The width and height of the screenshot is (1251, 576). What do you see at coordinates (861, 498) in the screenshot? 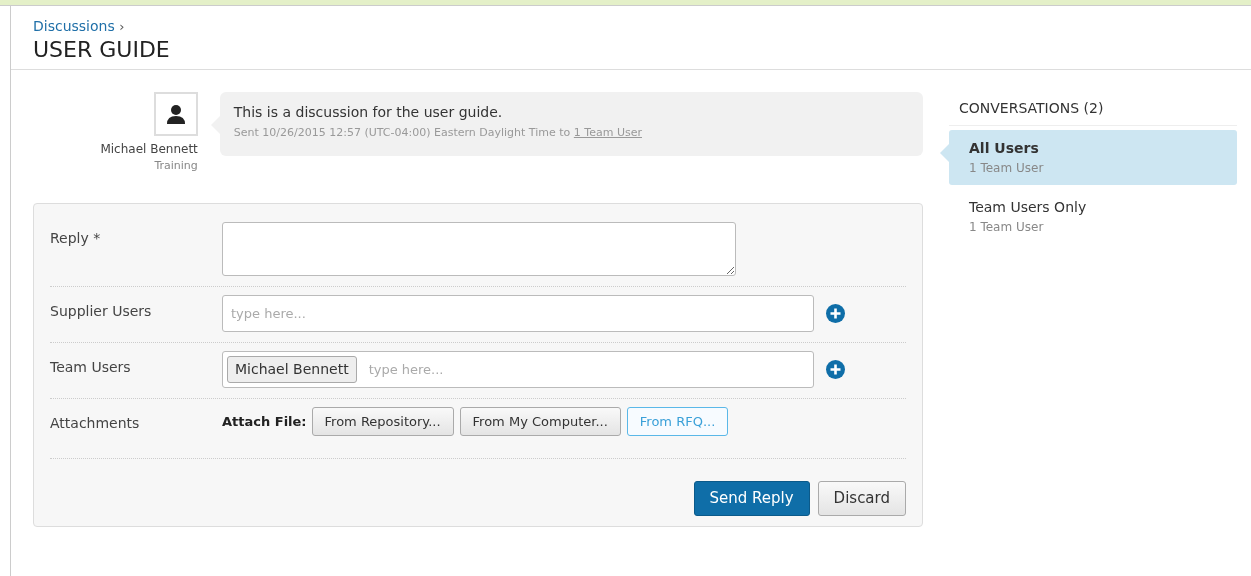
I see `discard-button: Discard` at bounding box center [861, 498].